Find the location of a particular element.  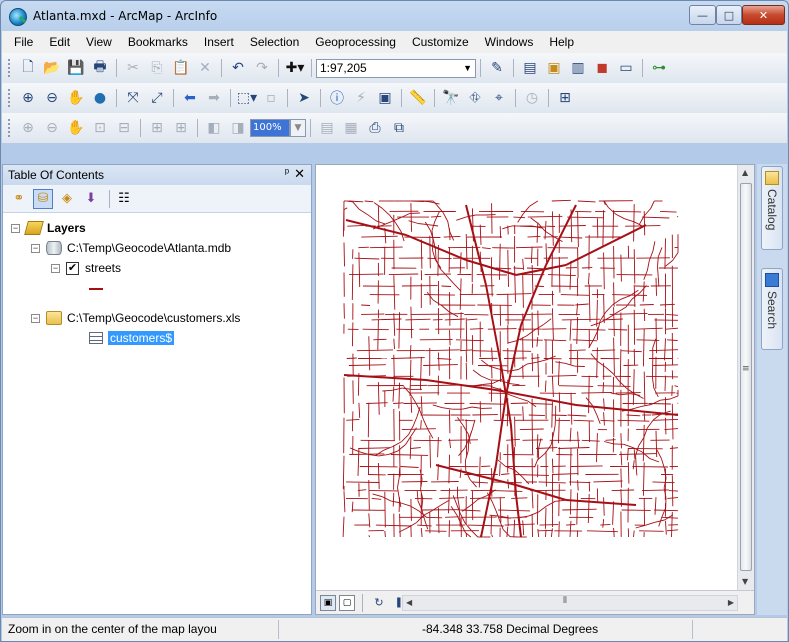

layout-view-icon: ▢ is located at coordinates (347, 602).